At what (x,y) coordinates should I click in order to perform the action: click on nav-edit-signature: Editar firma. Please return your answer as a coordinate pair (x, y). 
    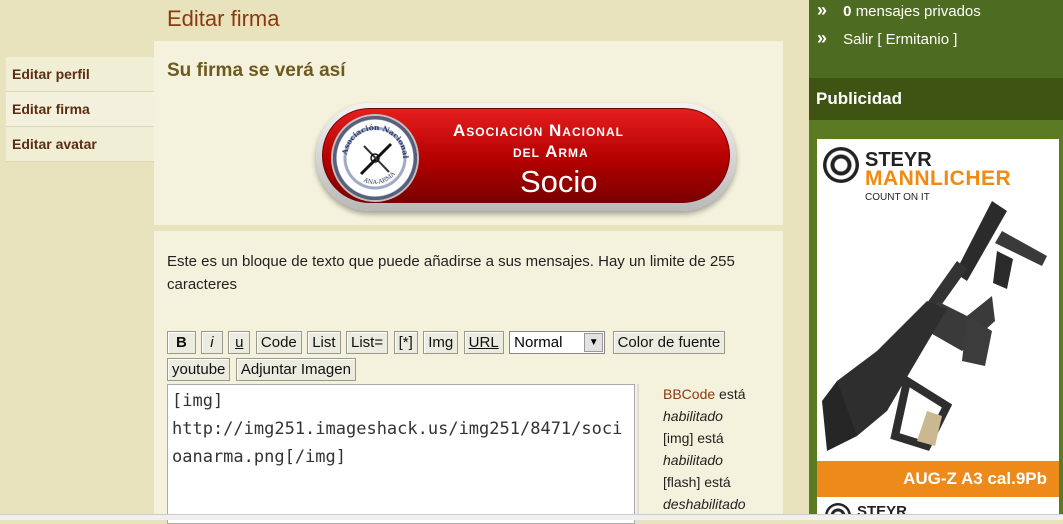
    Looking at the image, I should click on (80, 109).